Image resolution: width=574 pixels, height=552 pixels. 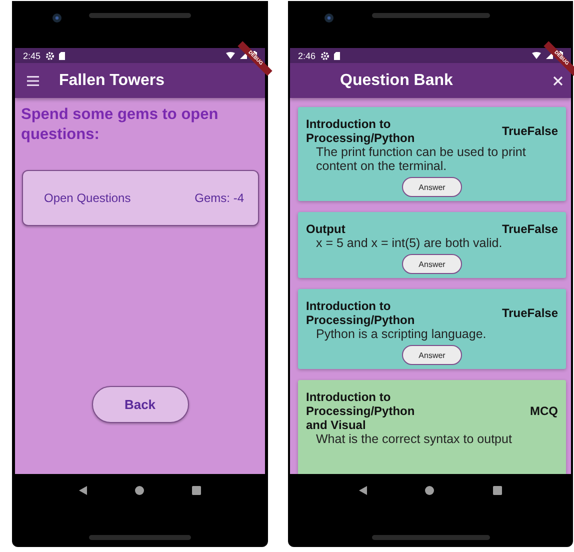 What do you see at coordinates (401, 334) in the screenshot?
I see `question-text: Python is a scripting language.` at bounding box center [401, 334].